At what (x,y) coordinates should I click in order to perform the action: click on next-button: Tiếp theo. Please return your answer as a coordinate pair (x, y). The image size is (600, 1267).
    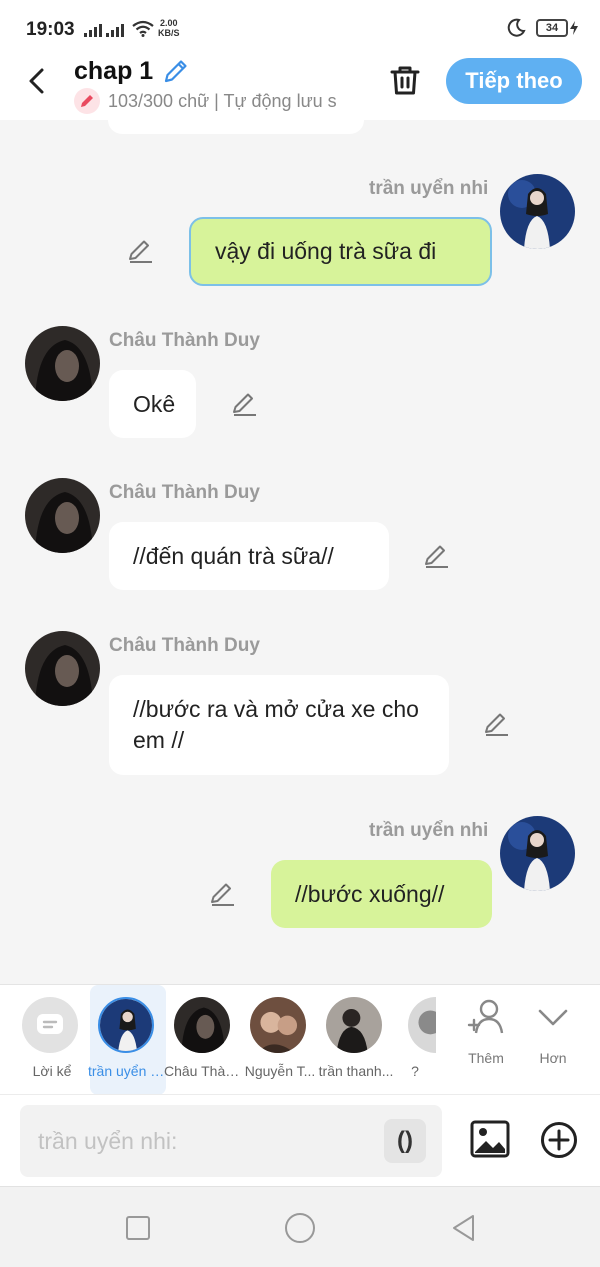
    Looking at the image, I should click on (514, 81).